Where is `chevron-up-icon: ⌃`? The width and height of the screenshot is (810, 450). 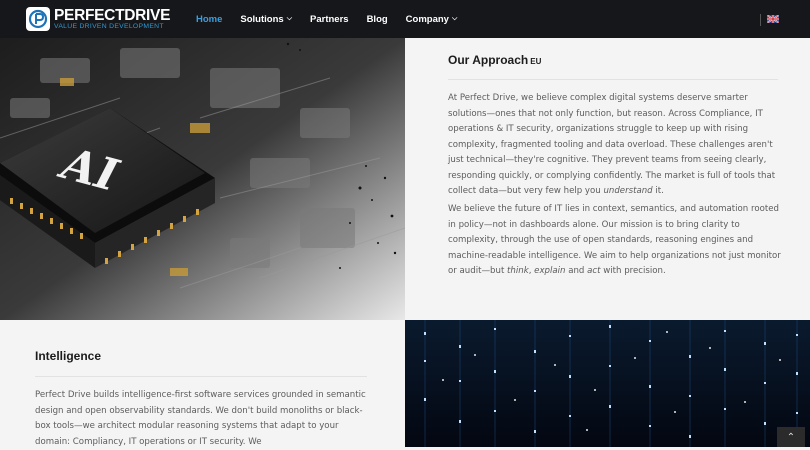
chevron-up-icon: ⌃ is located at coordinates (791, 437).